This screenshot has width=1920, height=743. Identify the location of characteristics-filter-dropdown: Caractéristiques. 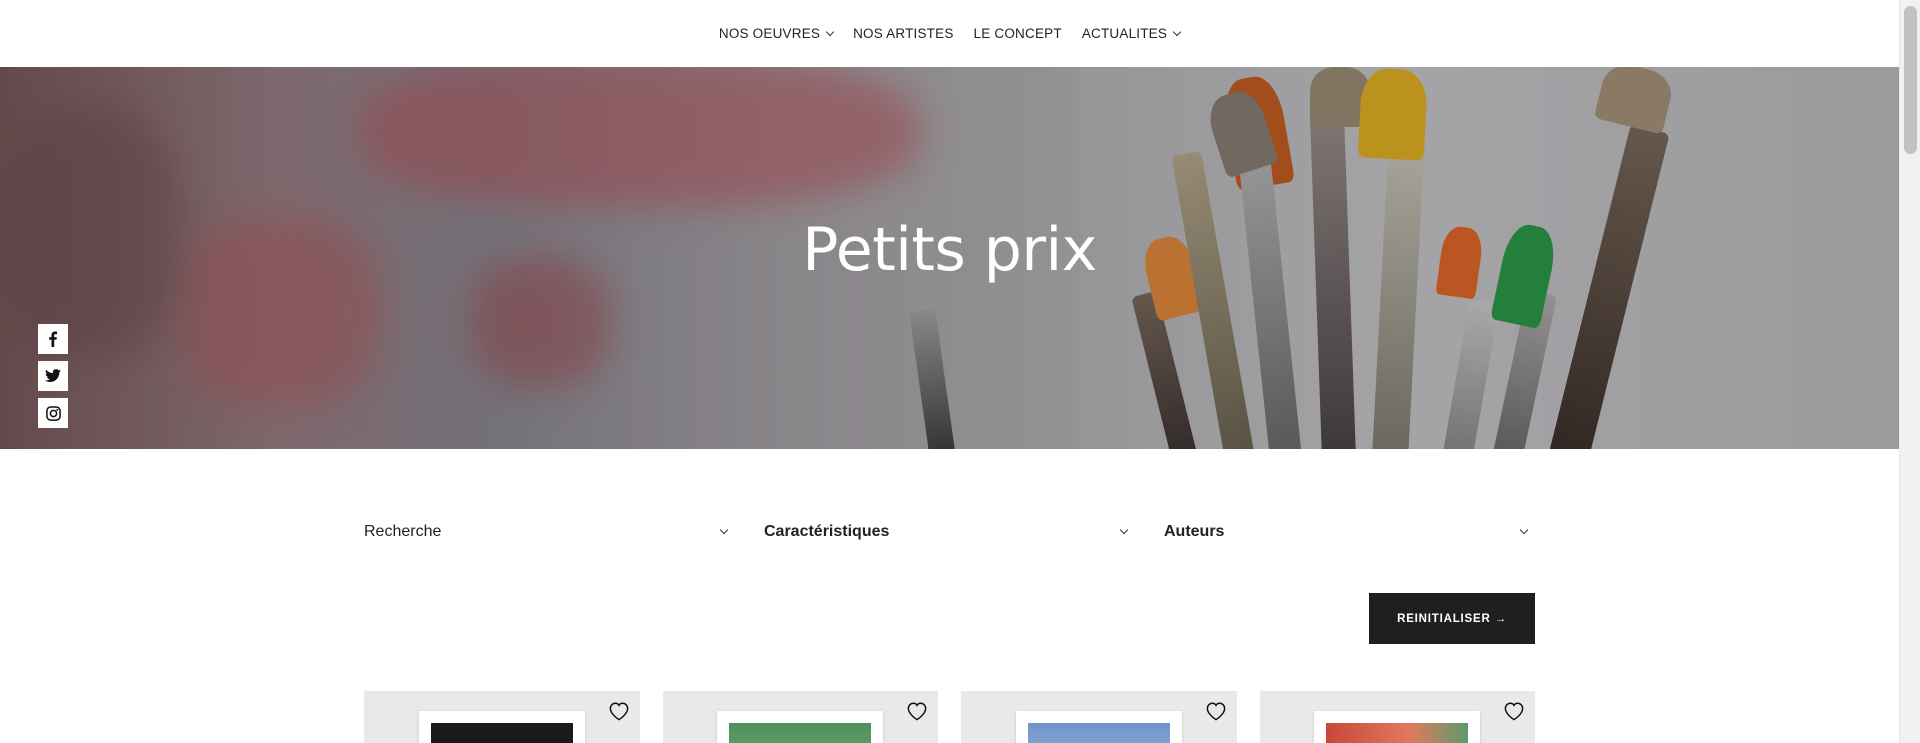
(949, 532).